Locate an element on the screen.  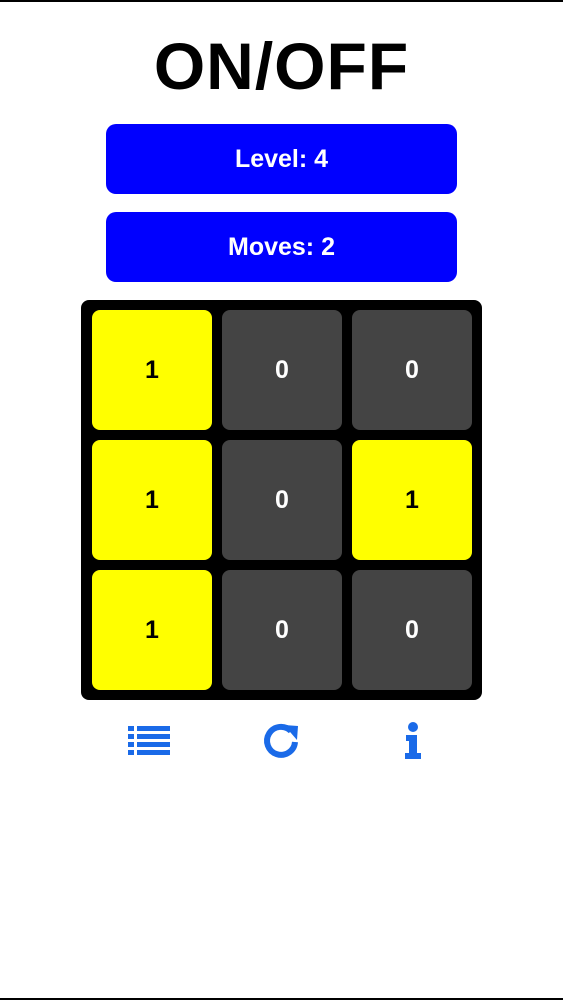
info-button is located at coordinates (413, 741).